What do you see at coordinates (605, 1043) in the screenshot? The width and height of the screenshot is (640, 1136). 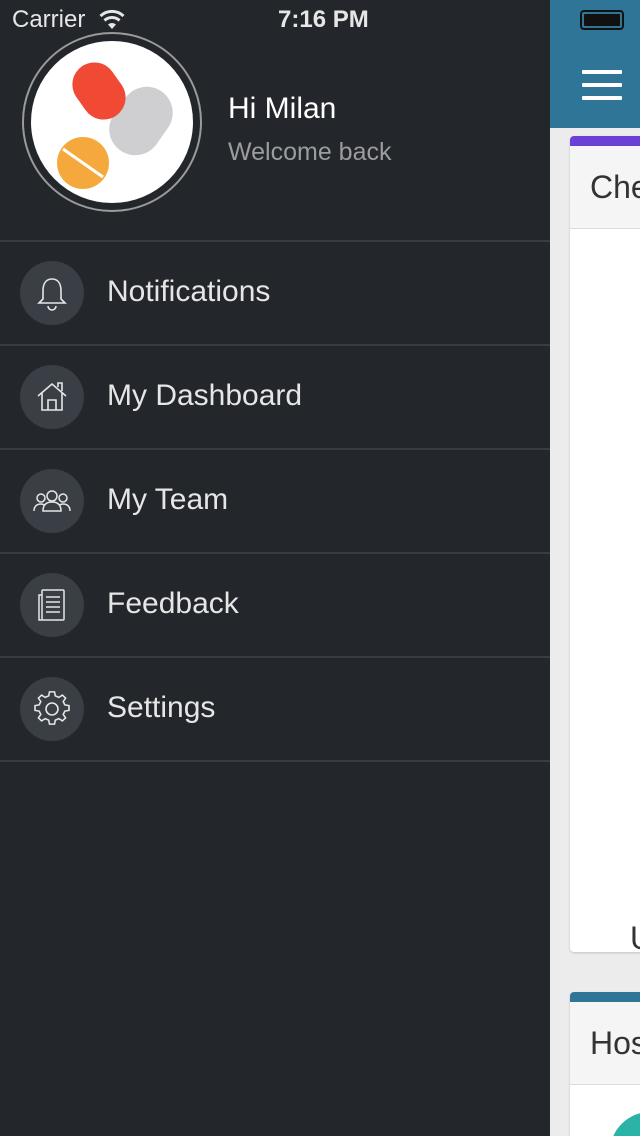 I see `card-title: Hos` at bounding box center [605, 1043].